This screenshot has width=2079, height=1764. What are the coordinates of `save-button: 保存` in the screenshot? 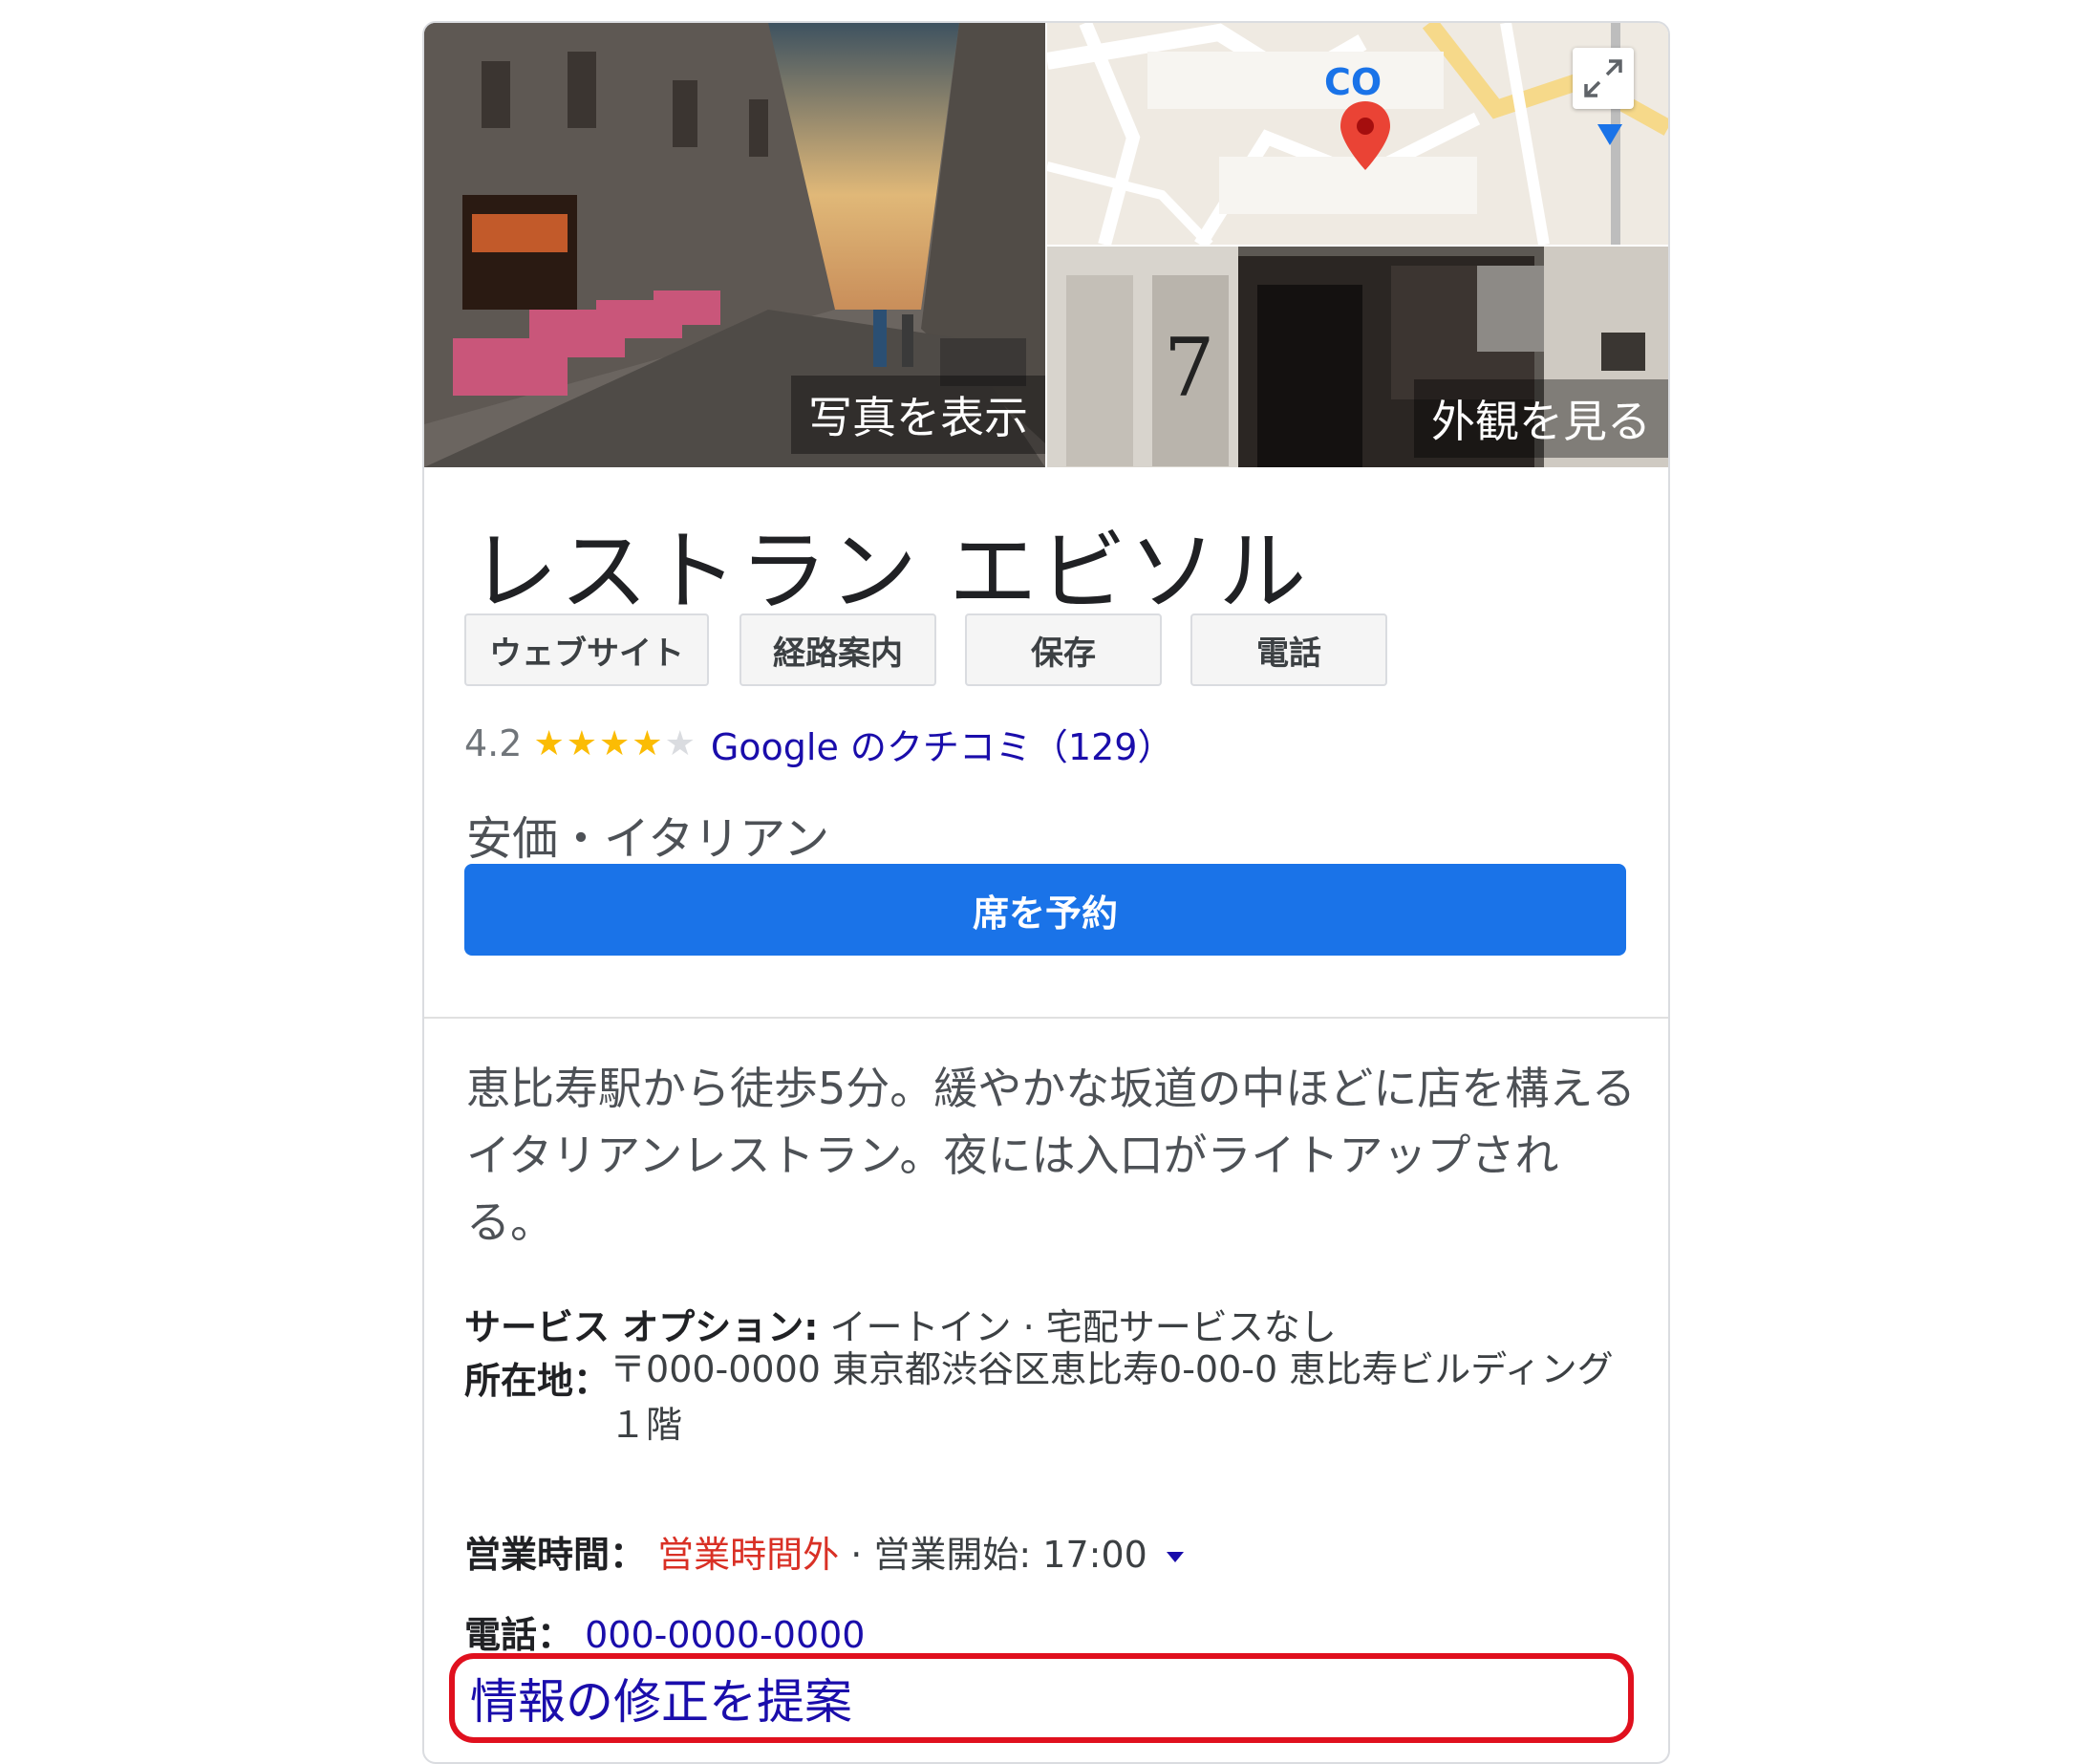 It's located at (1063, 649).